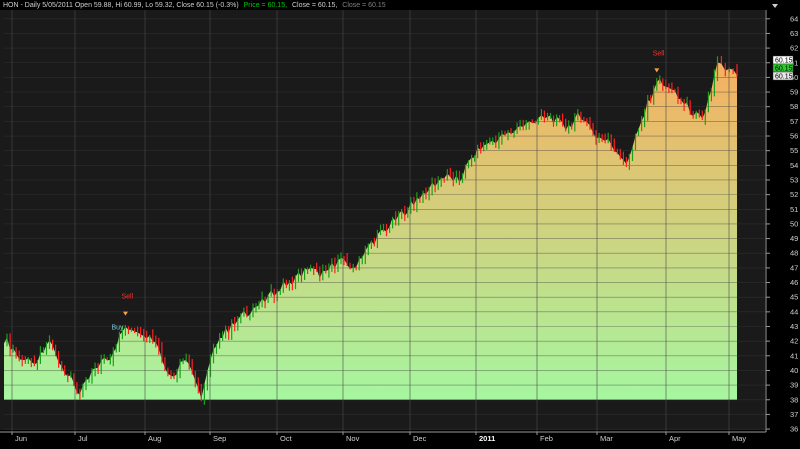 This screenshot has width=800, height=449. What do you see at coordinates (314, 5) in the screenshot?
I see `close-legend-1: Close = 60.15,` at bounding box center [314, 5].